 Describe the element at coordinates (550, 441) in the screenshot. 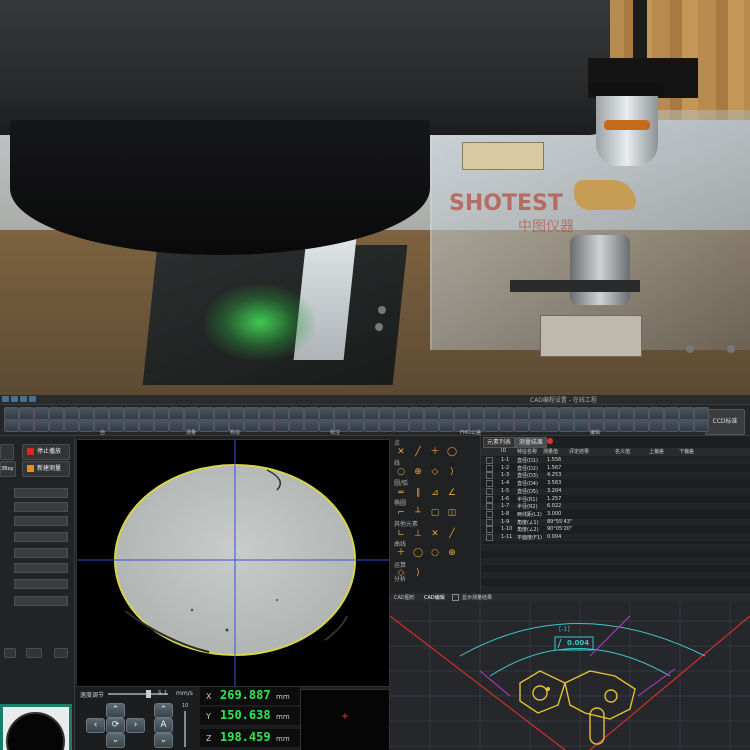

I see `close-icon` at that location.